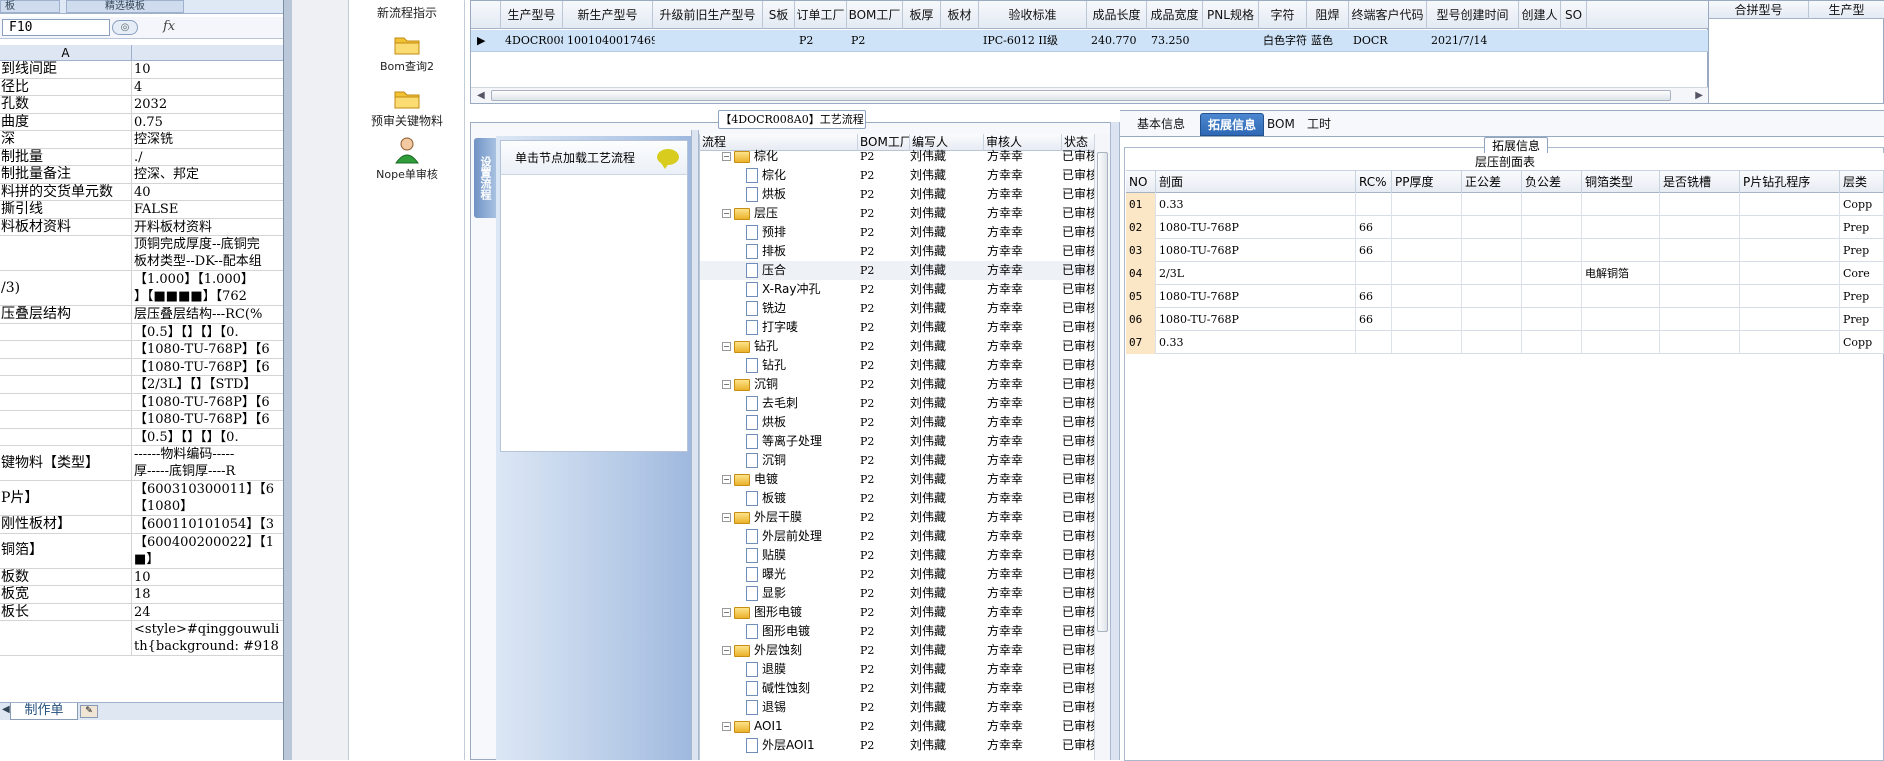 This screenshot has height=761, width=1884. I want to click on model-grid-cell: P2, so click(878, 41).